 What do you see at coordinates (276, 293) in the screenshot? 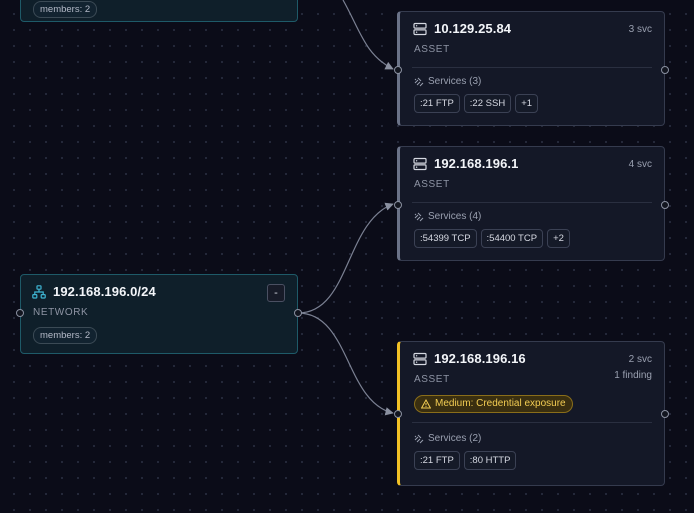
I see `collapse-button: -` at bounding box center [276, 293].